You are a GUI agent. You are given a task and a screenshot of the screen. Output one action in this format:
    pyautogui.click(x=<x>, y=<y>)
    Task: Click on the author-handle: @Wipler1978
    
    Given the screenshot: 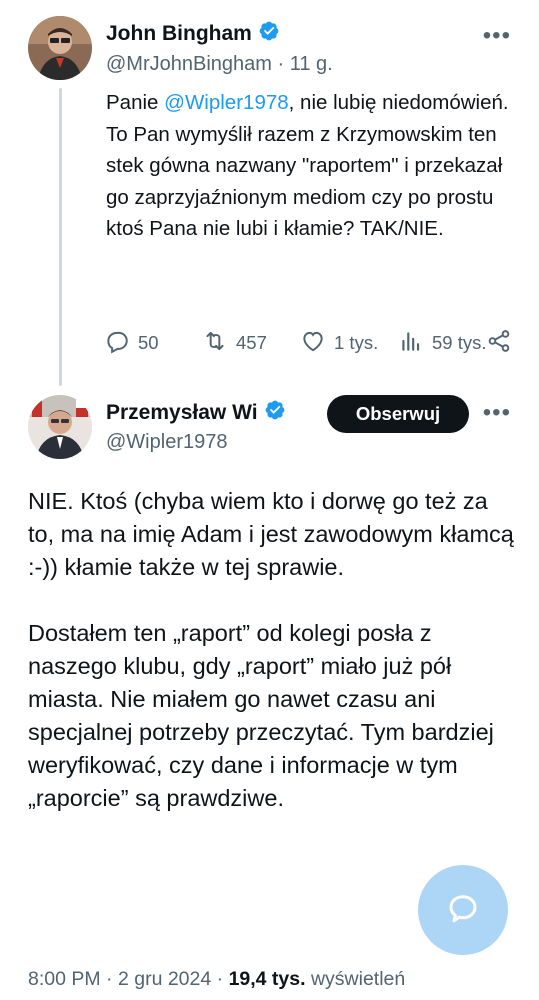 What is the action you would take?
    pyautogui.click(x=166, y=442)
    